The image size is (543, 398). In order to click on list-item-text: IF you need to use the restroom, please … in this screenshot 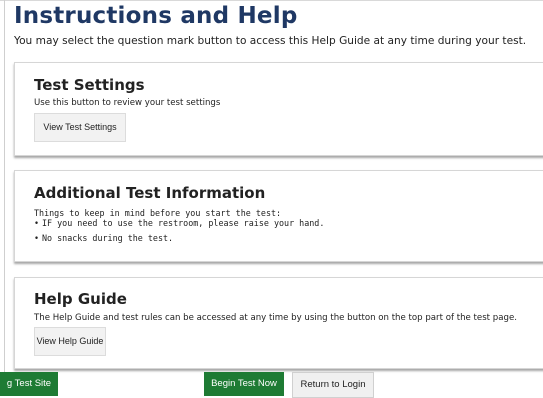, I will do `click(183, 223)`.